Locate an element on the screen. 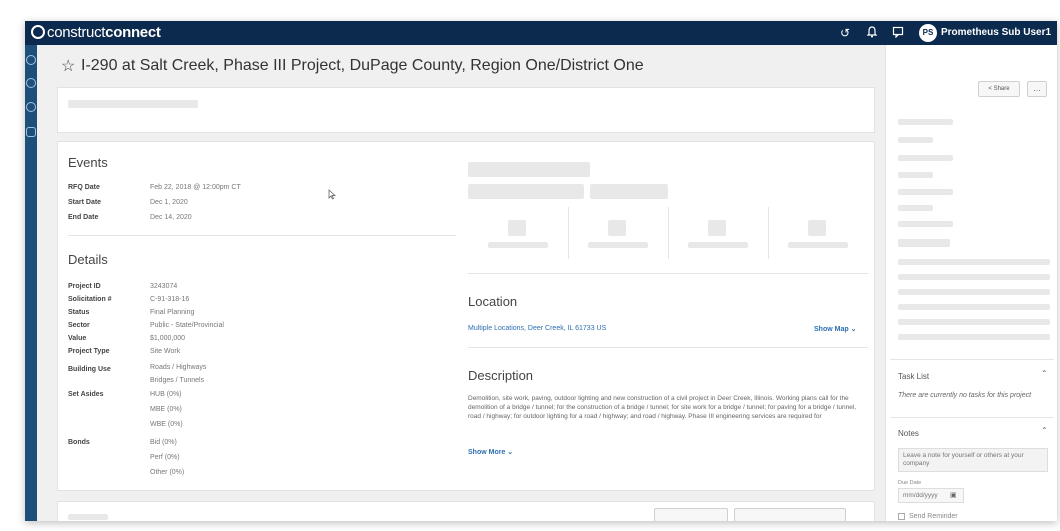 The width and height of the screenshot is (1060, 531). event-row: End Date is located at coordinates (83, 217).